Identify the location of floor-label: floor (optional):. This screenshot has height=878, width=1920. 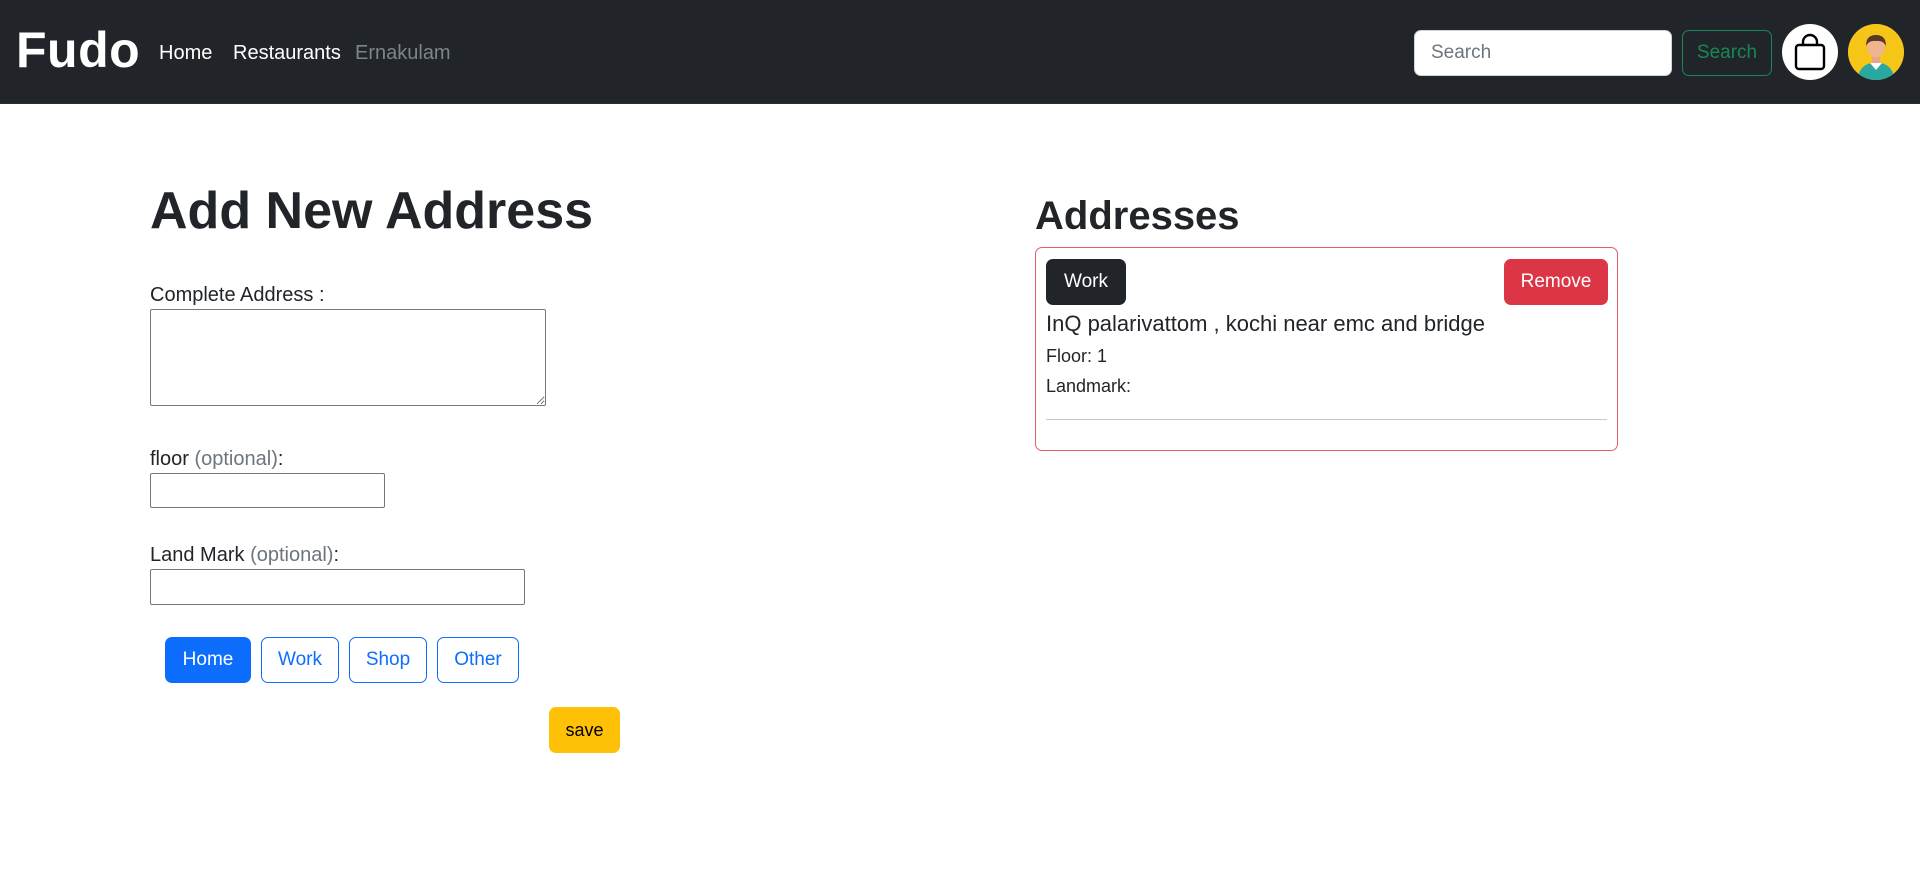
(216, 459).